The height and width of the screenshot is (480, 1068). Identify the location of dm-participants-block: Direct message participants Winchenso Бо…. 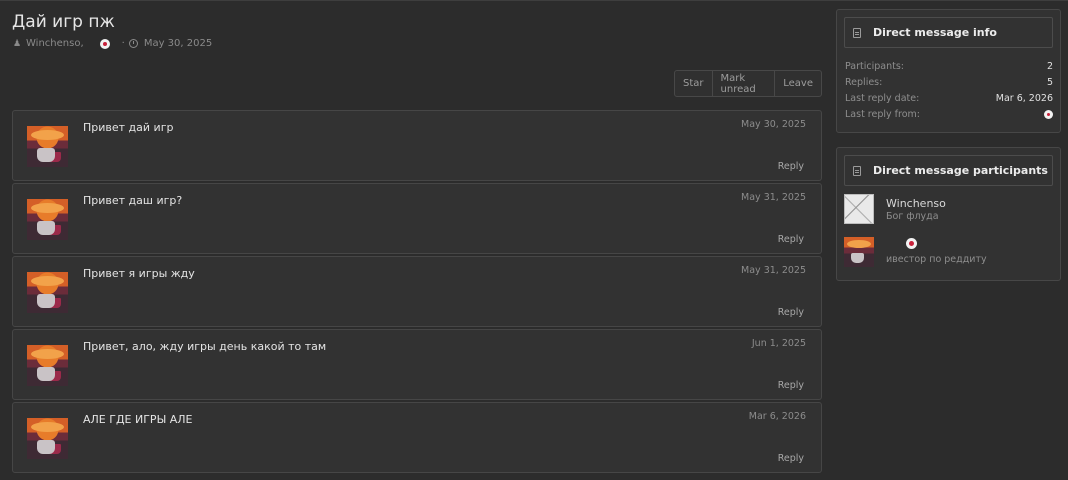
(948, 214).